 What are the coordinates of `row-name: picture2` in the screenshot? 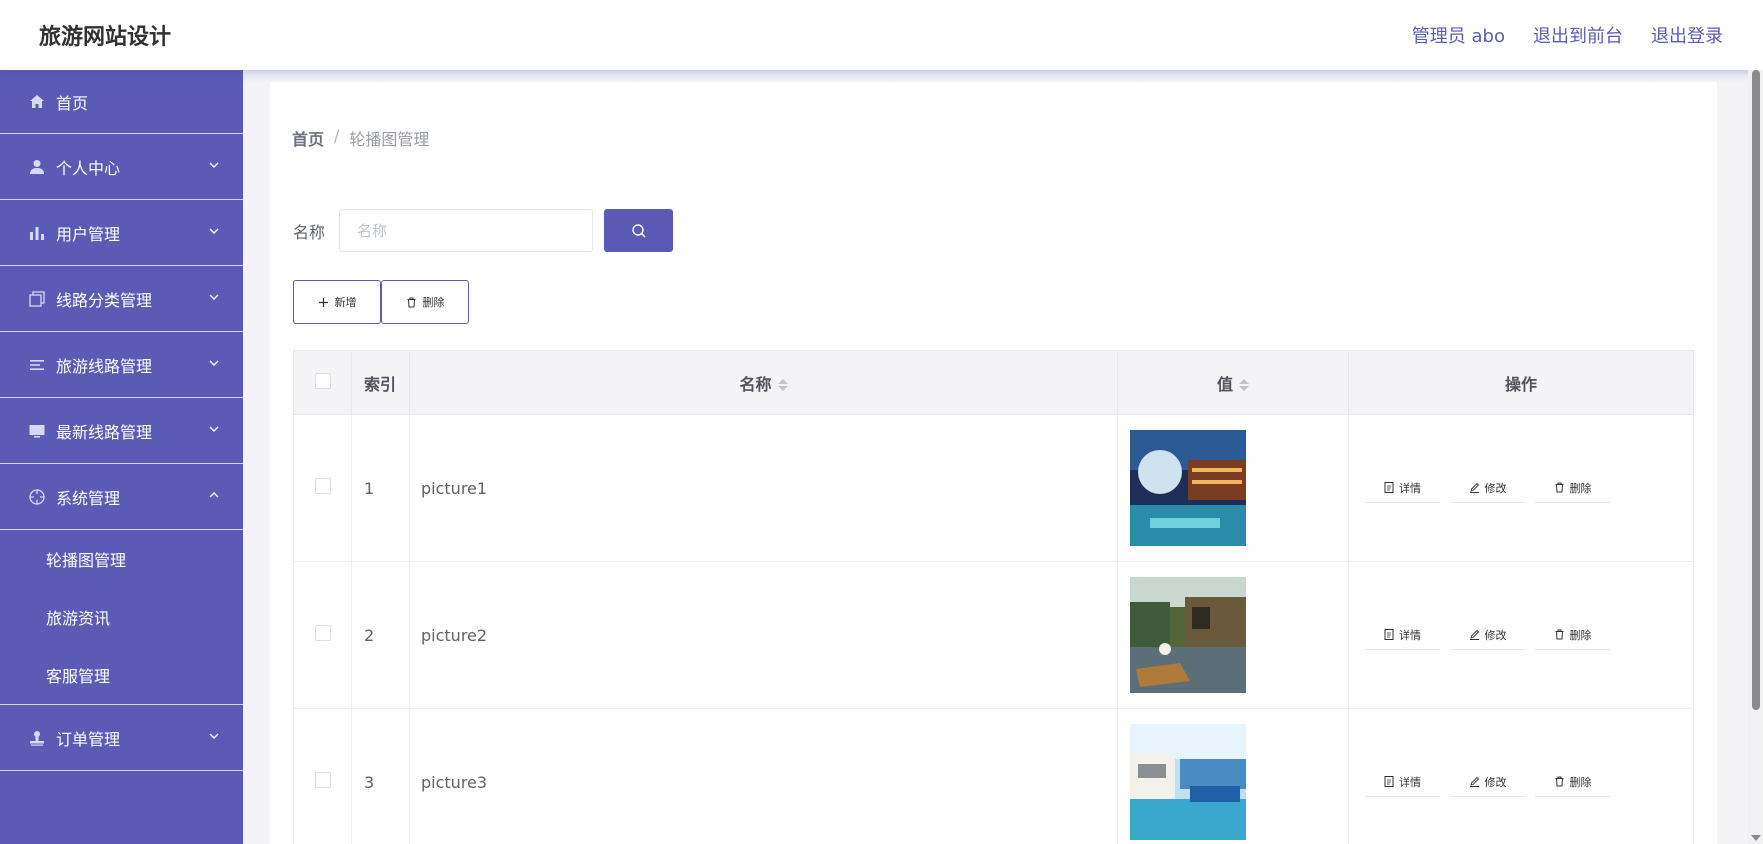 It's located at (763, 635).